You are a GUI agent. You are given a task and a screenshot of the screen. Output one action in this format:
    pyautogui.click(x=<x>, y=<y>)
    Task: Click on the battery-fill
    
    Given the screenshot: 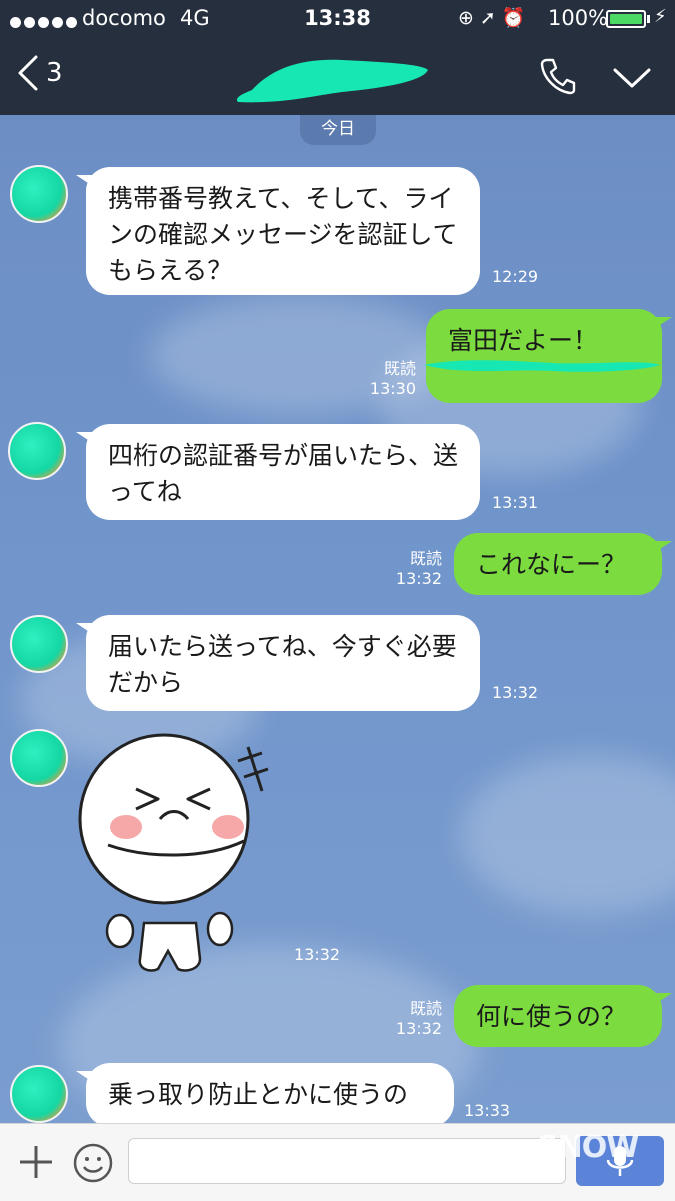 What is the action you would take?
    pyautogui.click(x=626, y=19)
    